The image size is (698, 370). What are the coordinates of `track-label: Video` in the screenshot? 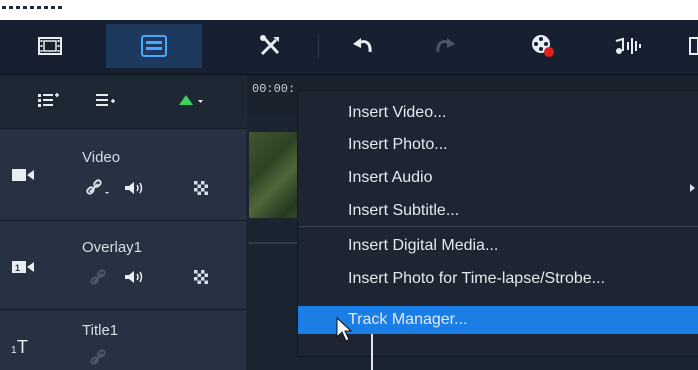 It's located at (101, 157).